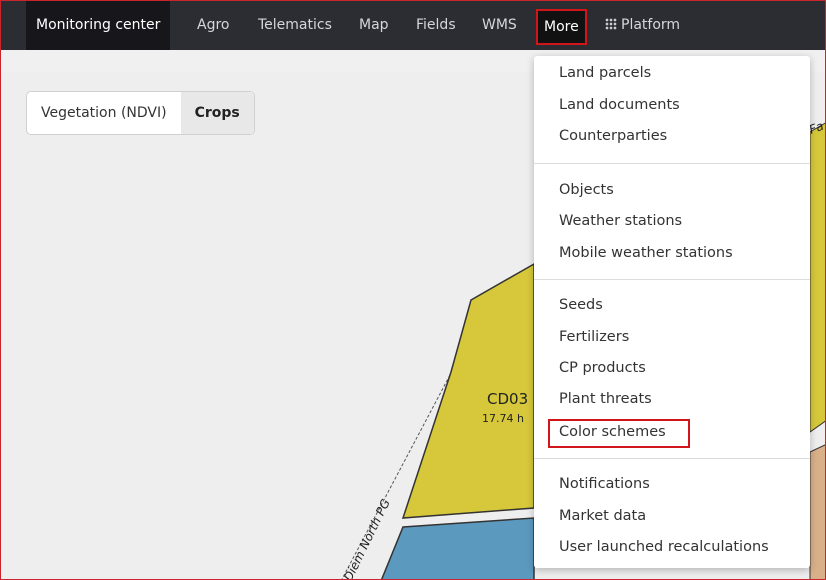 The width and height of the screenshot is (826, 580). Describe the element at coordinates (605, 73) in the screenshot. I see `menu-land-parcels: Land parcels` at that location.